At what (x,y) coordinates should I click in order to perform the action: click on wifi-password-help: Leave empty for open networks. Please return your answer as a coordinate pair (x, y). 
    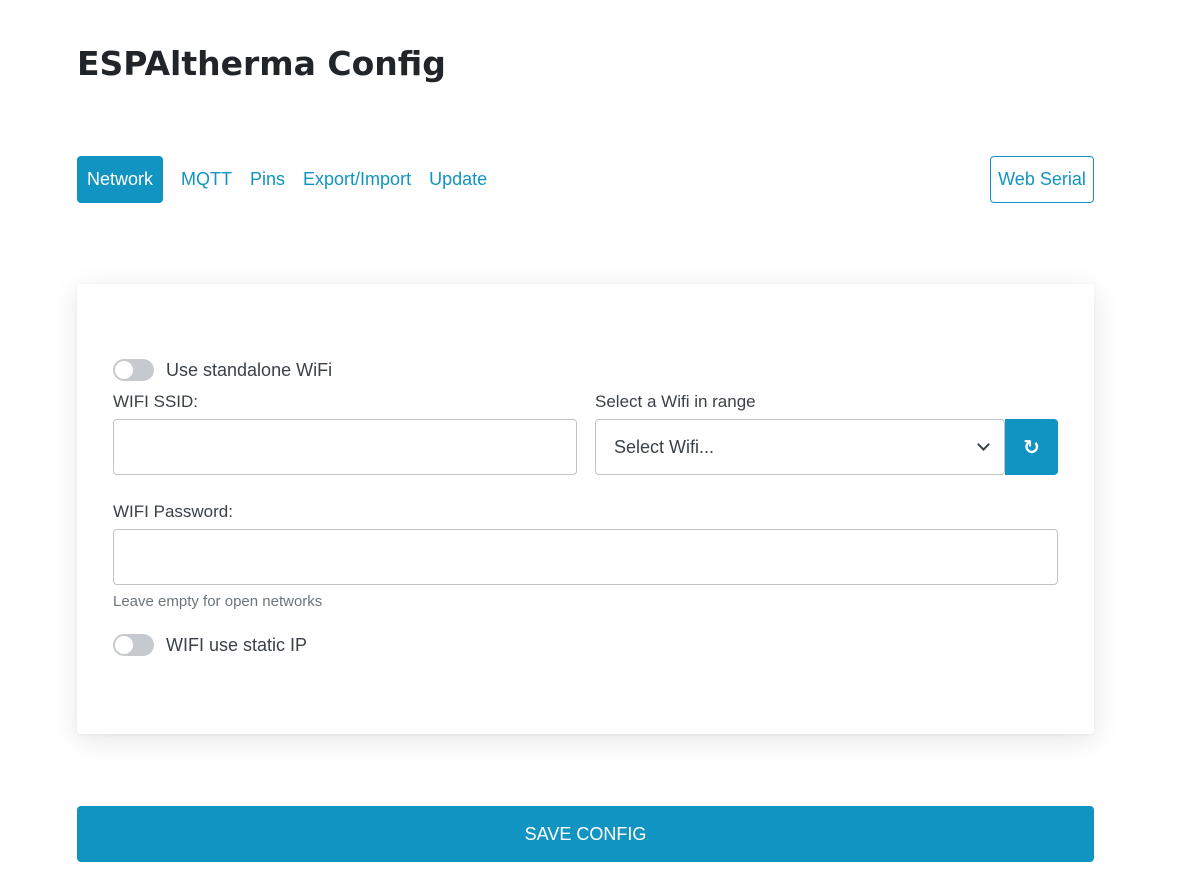
    Looking at the image, I should click on (218, 601).